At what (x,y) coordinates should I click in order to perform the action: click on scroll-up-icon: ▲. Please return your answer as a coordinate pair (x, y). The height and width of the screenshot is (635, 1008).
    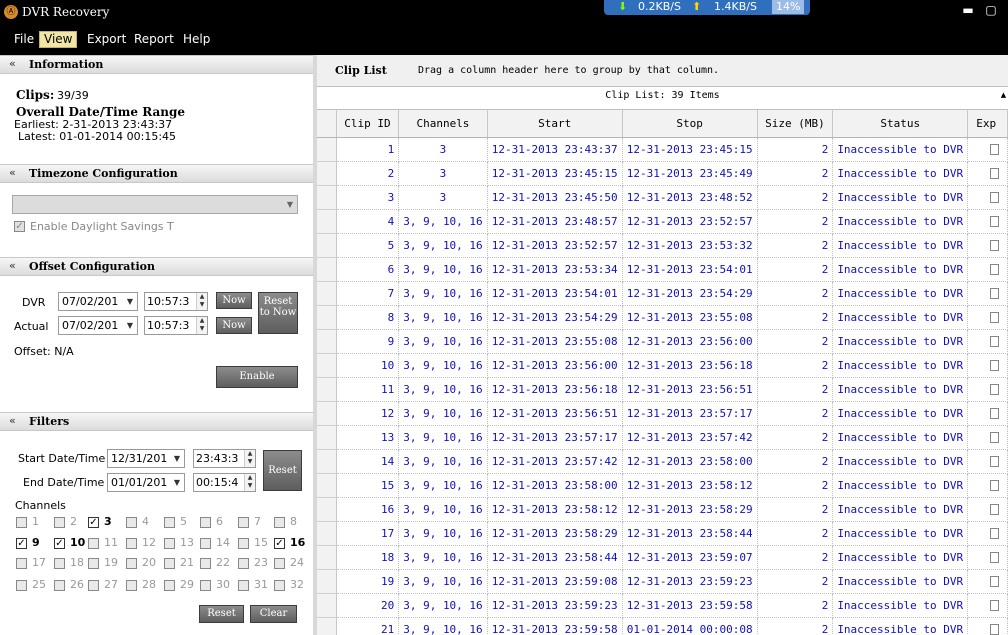
    Looking at the image, I should click on (1003, 95).